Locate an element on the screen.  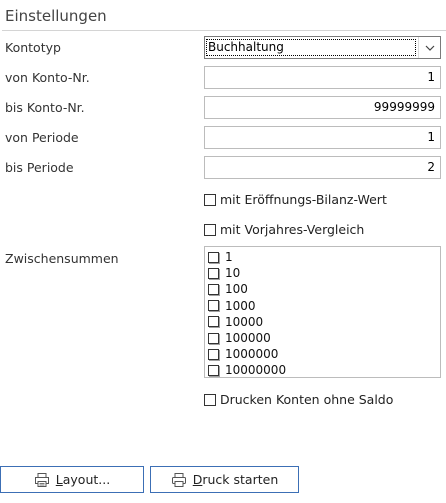
eroeffnung-label: mit Eröffnungs-Bilanz-Wert is located at coordinates (303, 199).